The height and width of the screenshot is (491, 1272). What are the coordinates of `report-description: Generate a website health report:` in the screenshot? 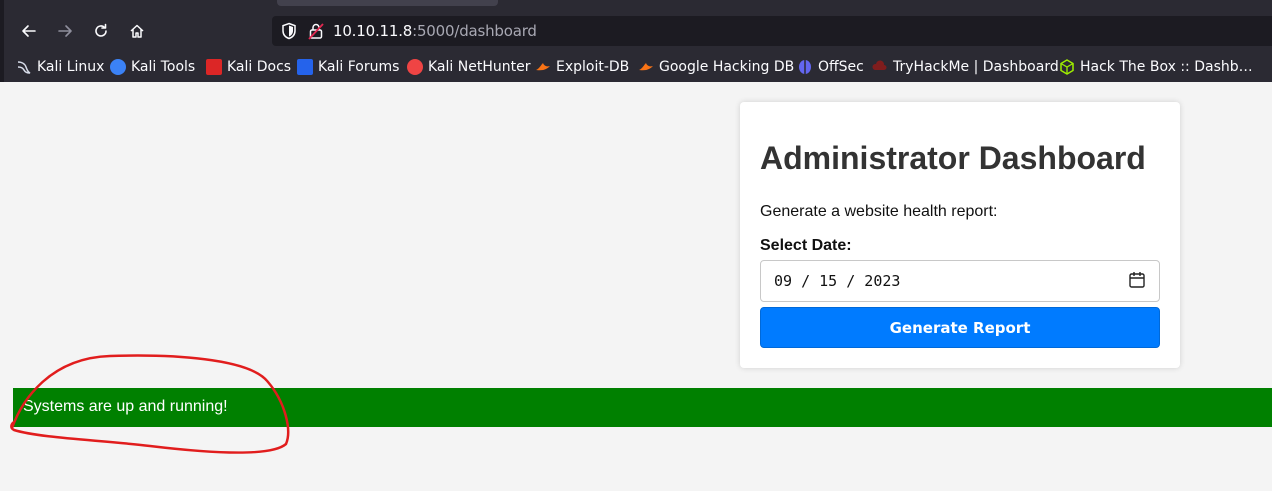 It's located at (879, 211).